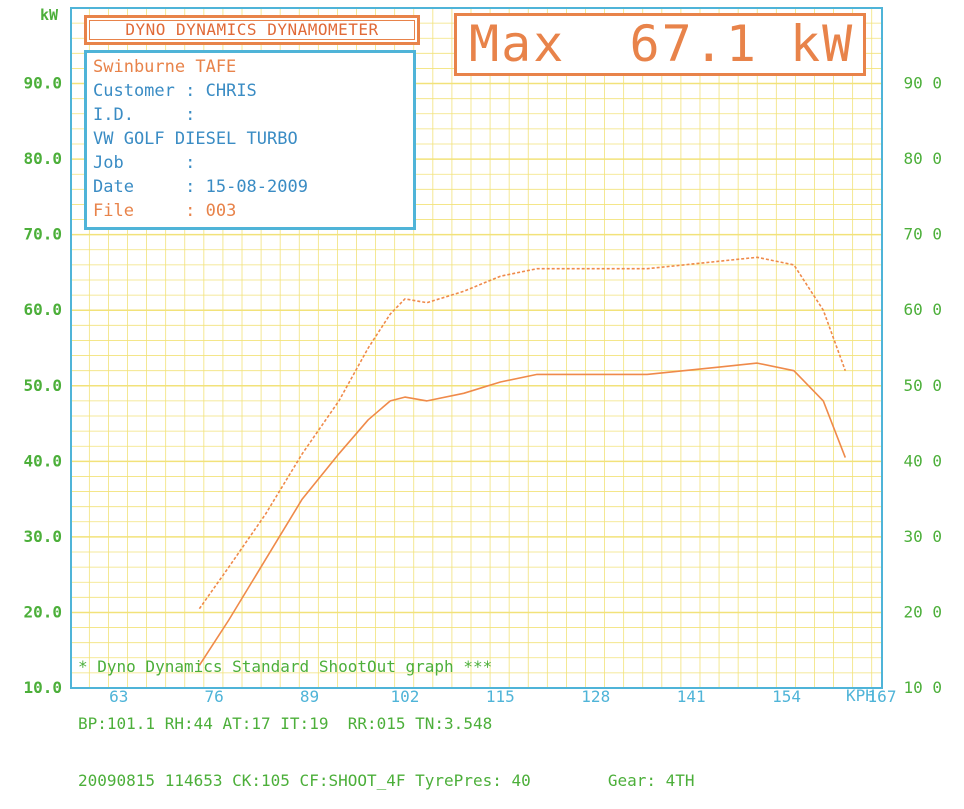 Image resolution: width=964 pixels, height=809 pixels. Describe the element at coordinates (113, 115) in the screenshot. I see `id-label: I.D.` at that location.